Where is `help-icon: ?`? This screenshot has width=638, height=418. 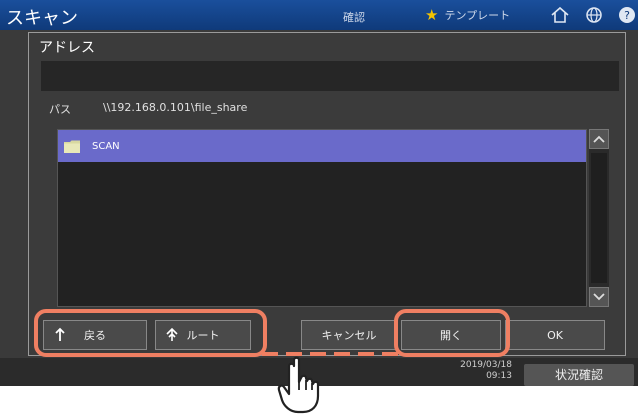 help-icon: ? is located at coordinates (627, 15).